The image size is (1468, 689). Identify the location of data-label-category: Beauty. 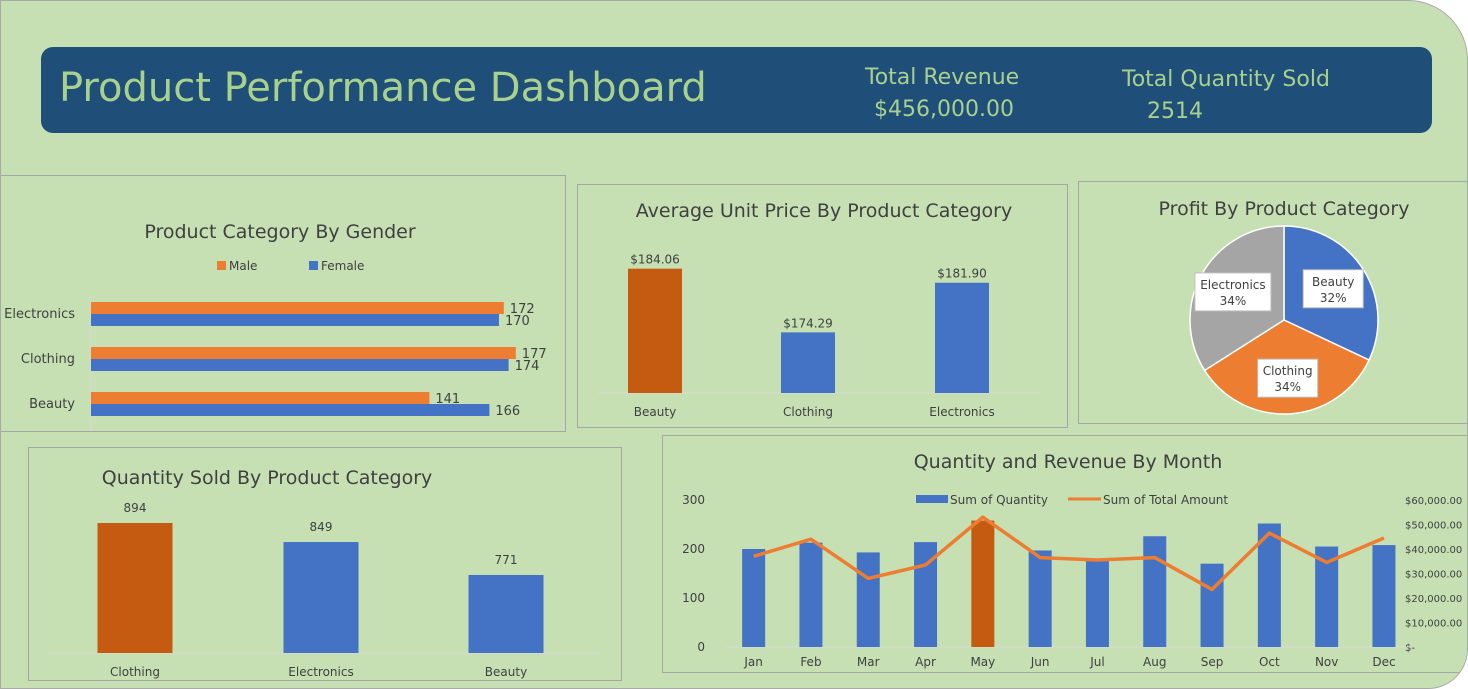
(1333, 282).